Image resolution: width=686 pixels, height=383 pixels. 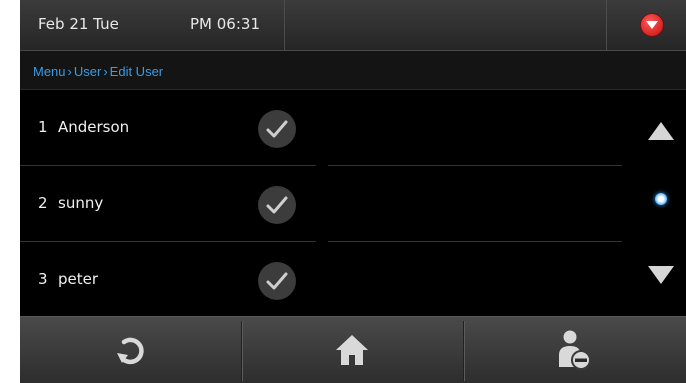 What do you see at coordinates (94, 127) in the screenshot?
I see `user-name: Anderson` at bounding box center [94, 127].